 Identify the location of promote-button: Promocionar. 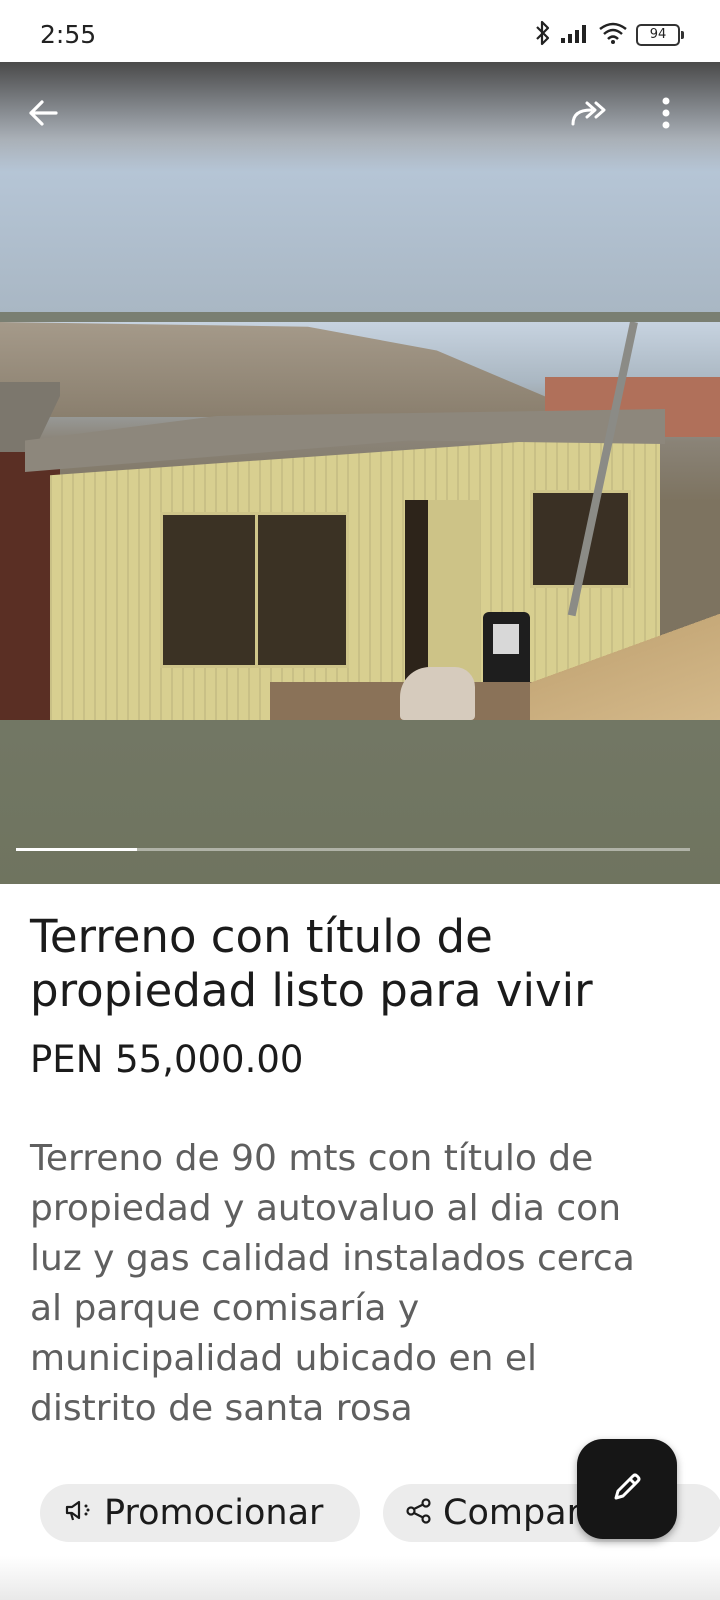
(200, 1513).